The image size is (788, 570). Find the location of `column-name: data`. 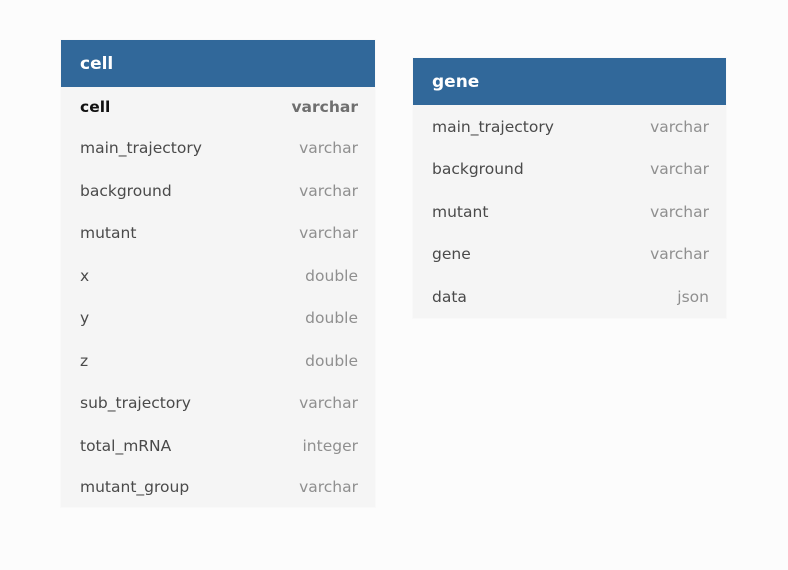

column-name: data is located at coordinates (449, 296).